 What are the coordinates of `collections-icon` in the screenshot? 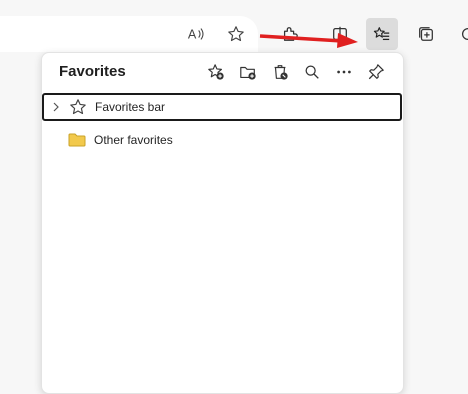 It's located at (426, 34).